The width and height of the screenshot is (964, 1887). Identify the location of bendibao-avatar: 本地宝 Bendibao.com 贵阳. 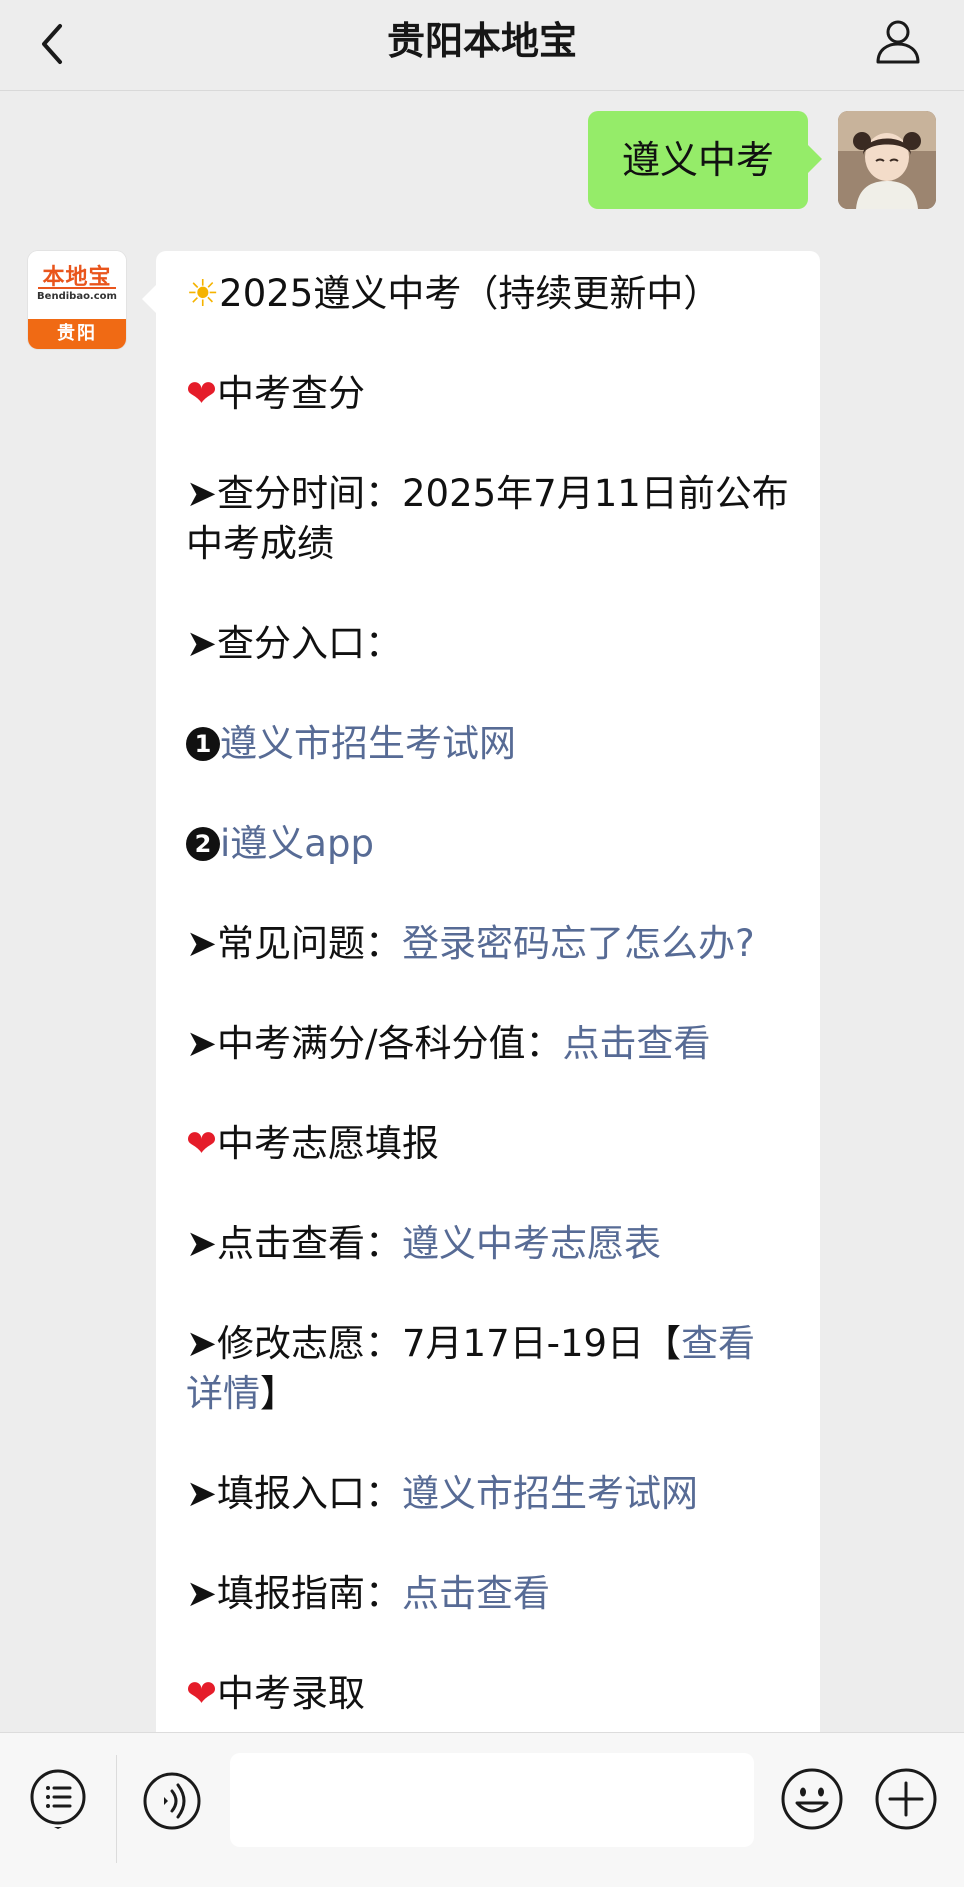
(77, 300).